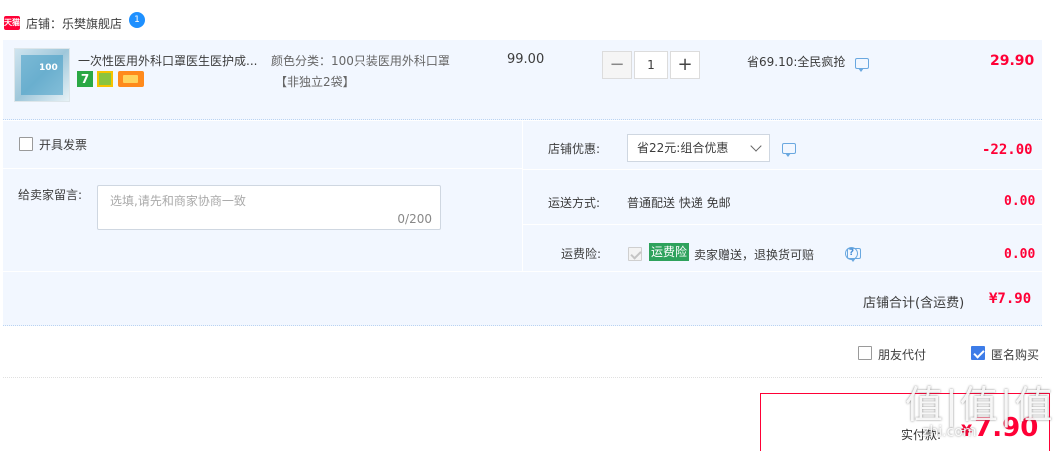 This screenshot has width=1057, height=451. I want to click on product-thumbnail: 100, so click(42, 75).